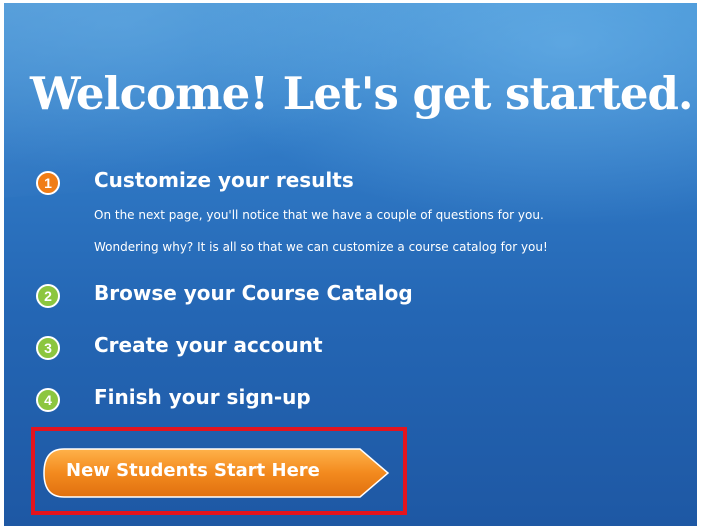  What do you see at coordinates (48, 400) in the screenshot?
I see `step-number-4-icon: 4` at bounding box center [48, 400].